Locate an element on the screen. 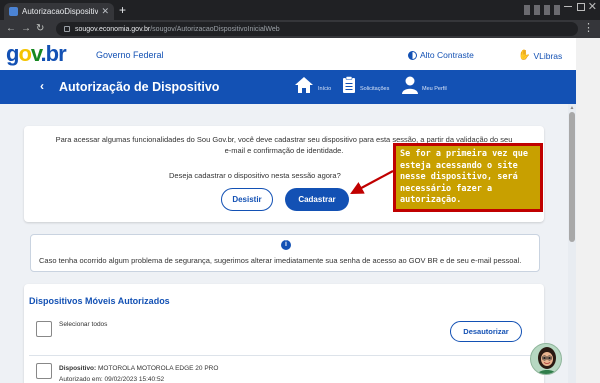 The image size is (600, 383). high-contrast-button: Alto Contraste is located at coordinates (441, 55).